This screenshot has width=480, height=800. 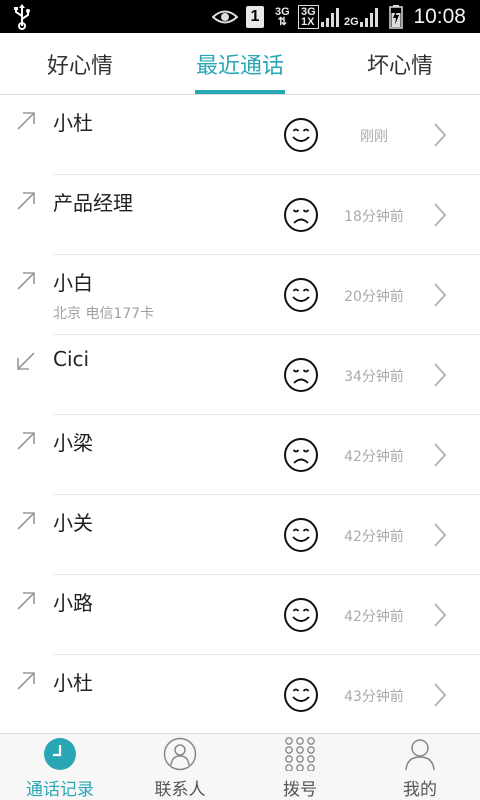 I want to click on call-row: 产品经理 18分钟前, so click(x=240, y=215).